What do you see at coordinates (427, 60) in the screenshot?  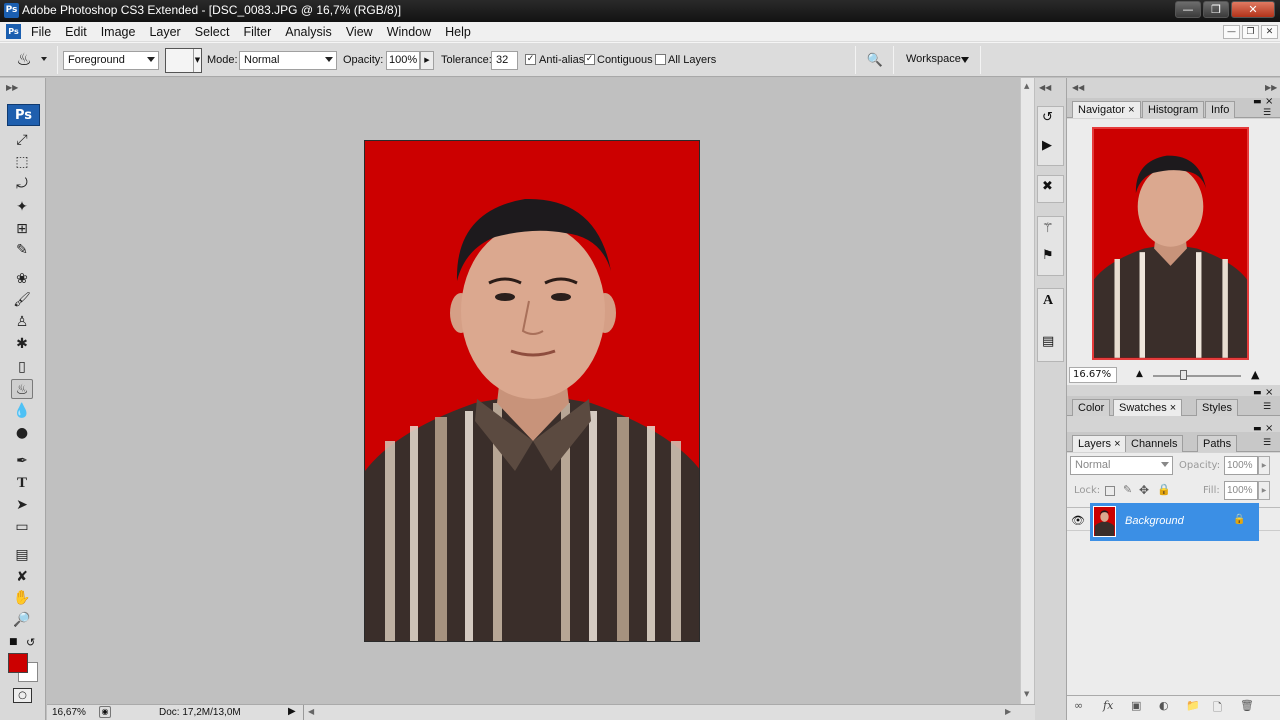 I see `opacity-slider-arrow-icon: ▶` at bounding box center [427, 60].